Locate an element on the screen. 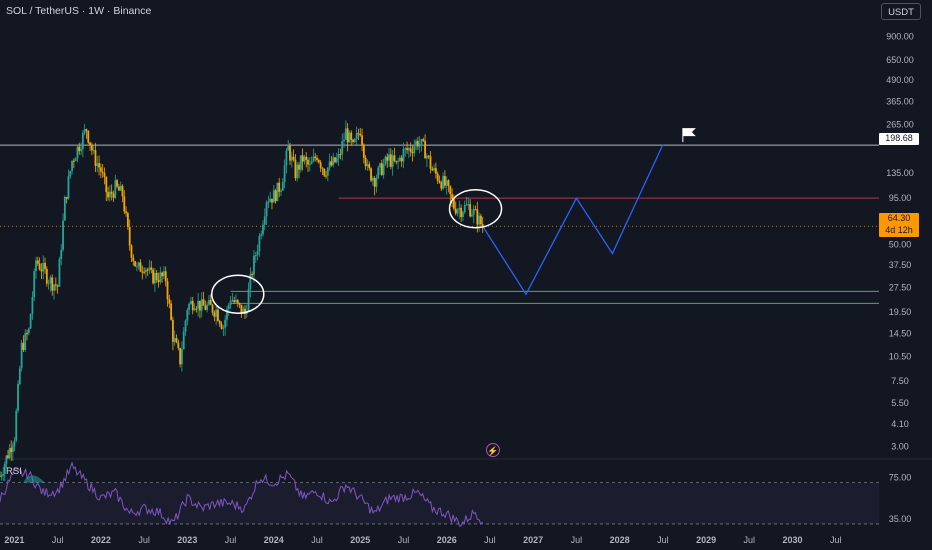 The width and height of the screenshot is (932, 550). price-axis-label: 900.00 is located at coordinates (900, 36).